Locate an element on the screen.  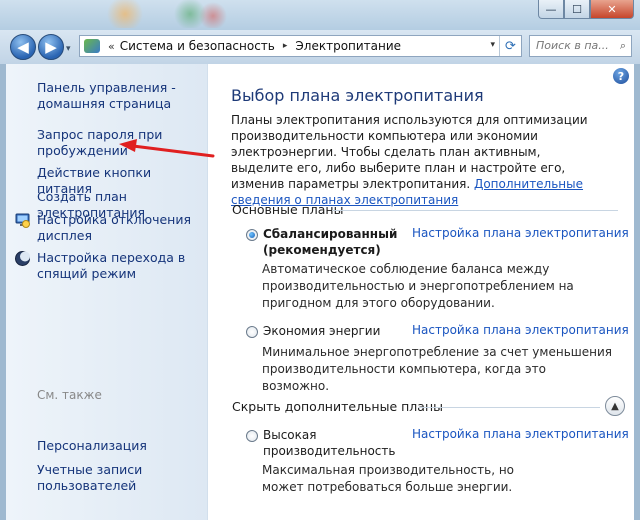
collapse-icon: ▲ is located at coordinates (615, 406).